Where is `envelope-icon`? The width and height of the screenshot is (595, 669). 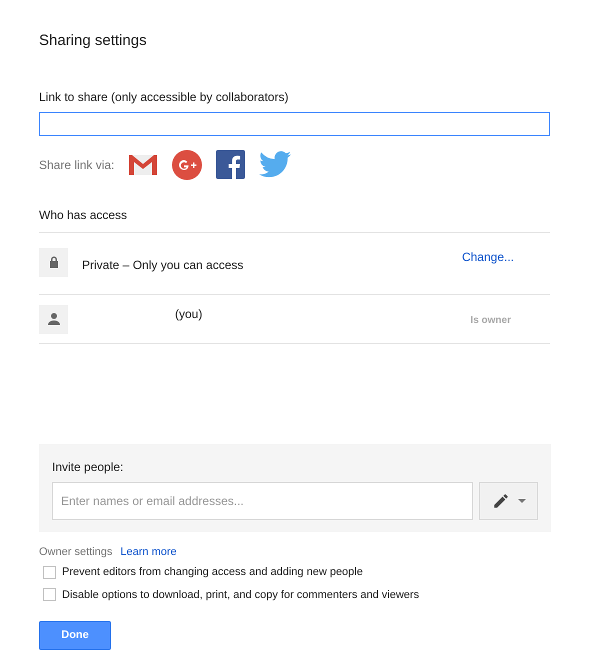 envelope-icon is located at coordinates (143, 164).